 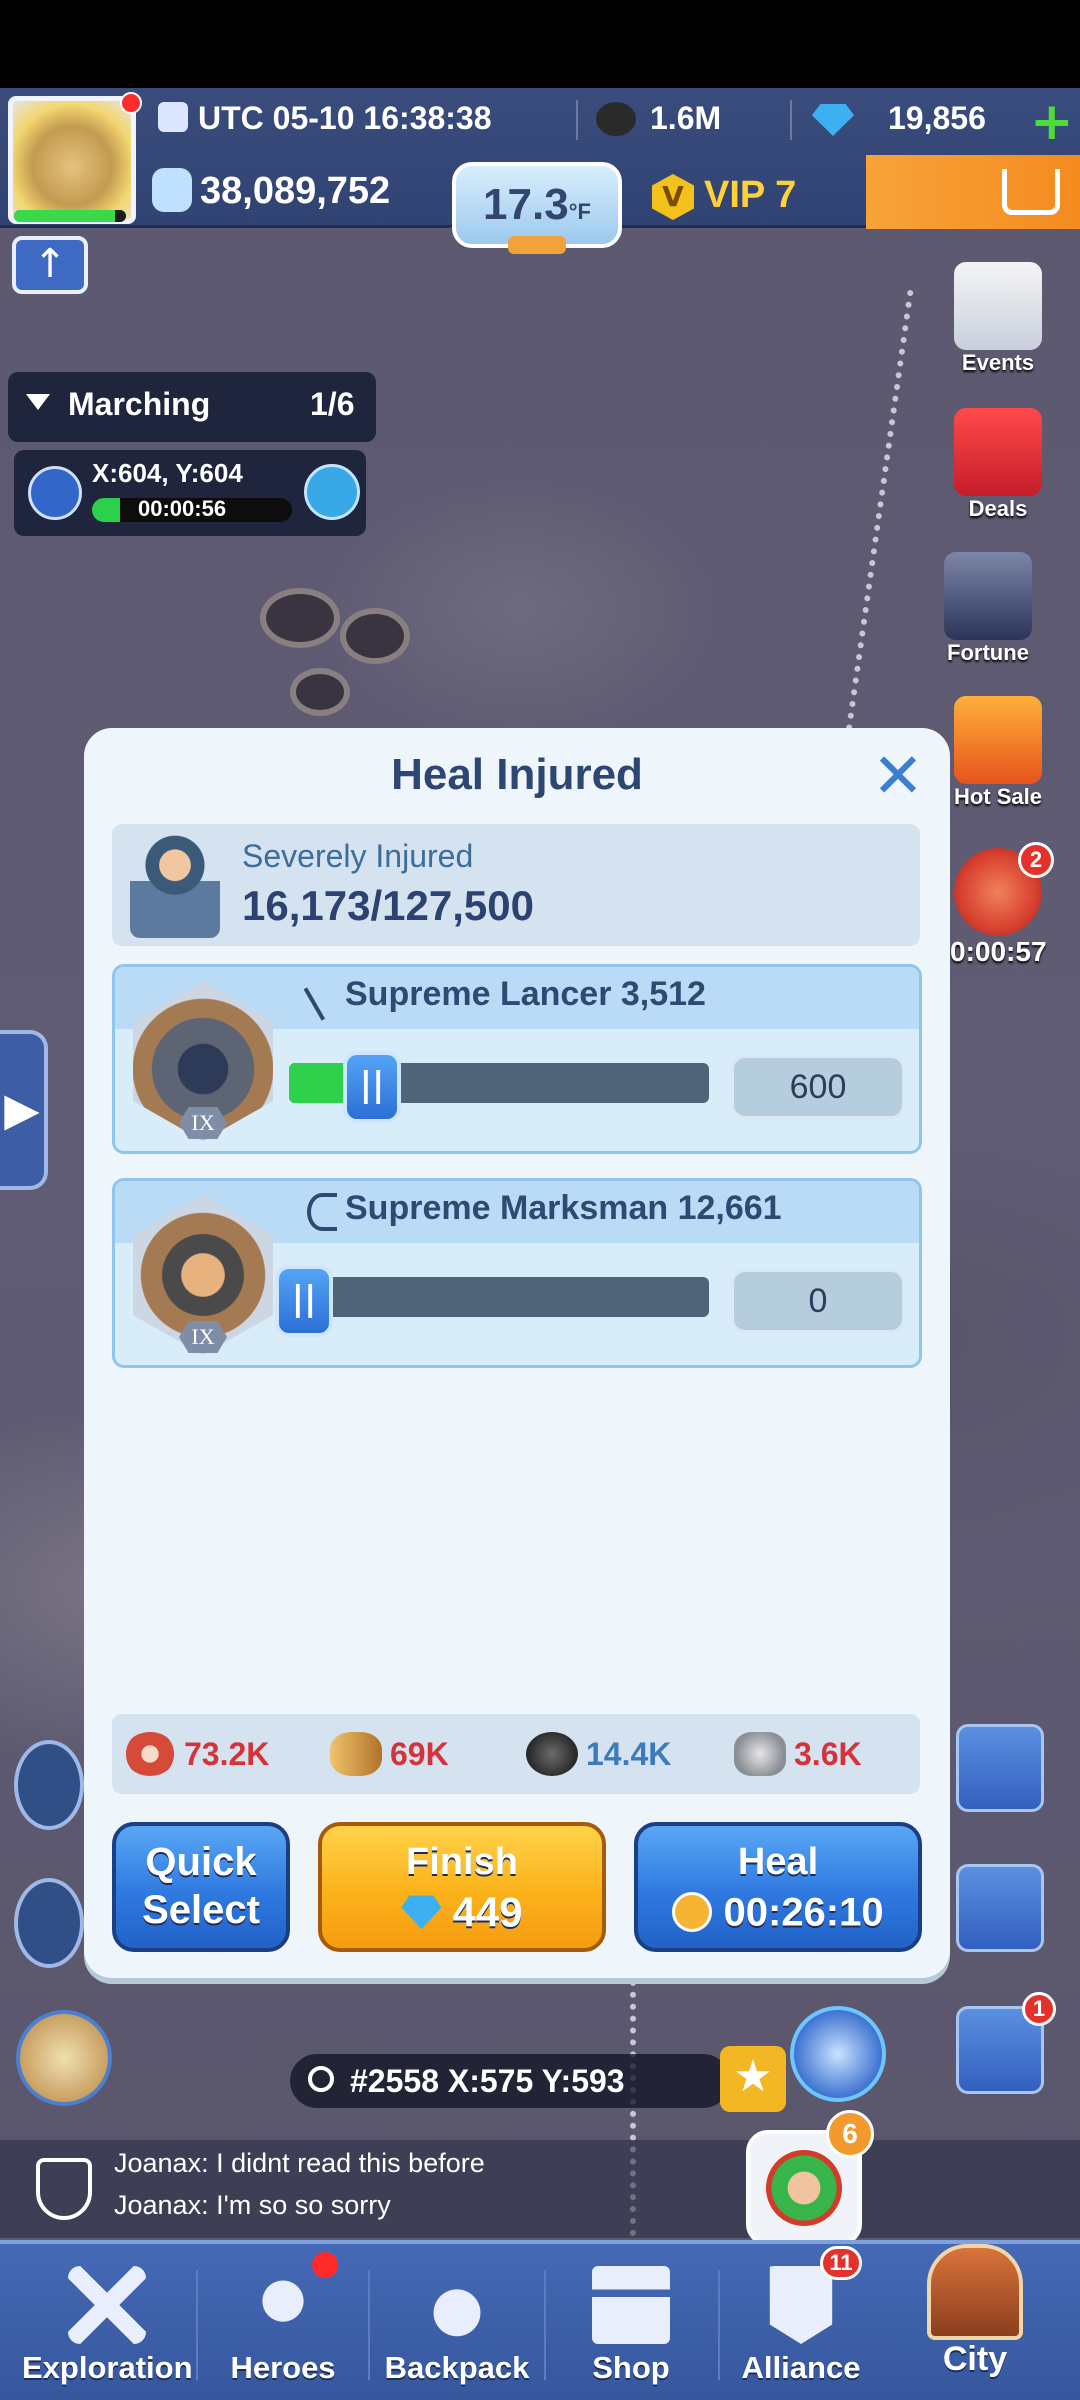 What do you see at coordinates (998, 306) in the screenshot?
I see `clipboard-icon` at bounding box center [998, 306].